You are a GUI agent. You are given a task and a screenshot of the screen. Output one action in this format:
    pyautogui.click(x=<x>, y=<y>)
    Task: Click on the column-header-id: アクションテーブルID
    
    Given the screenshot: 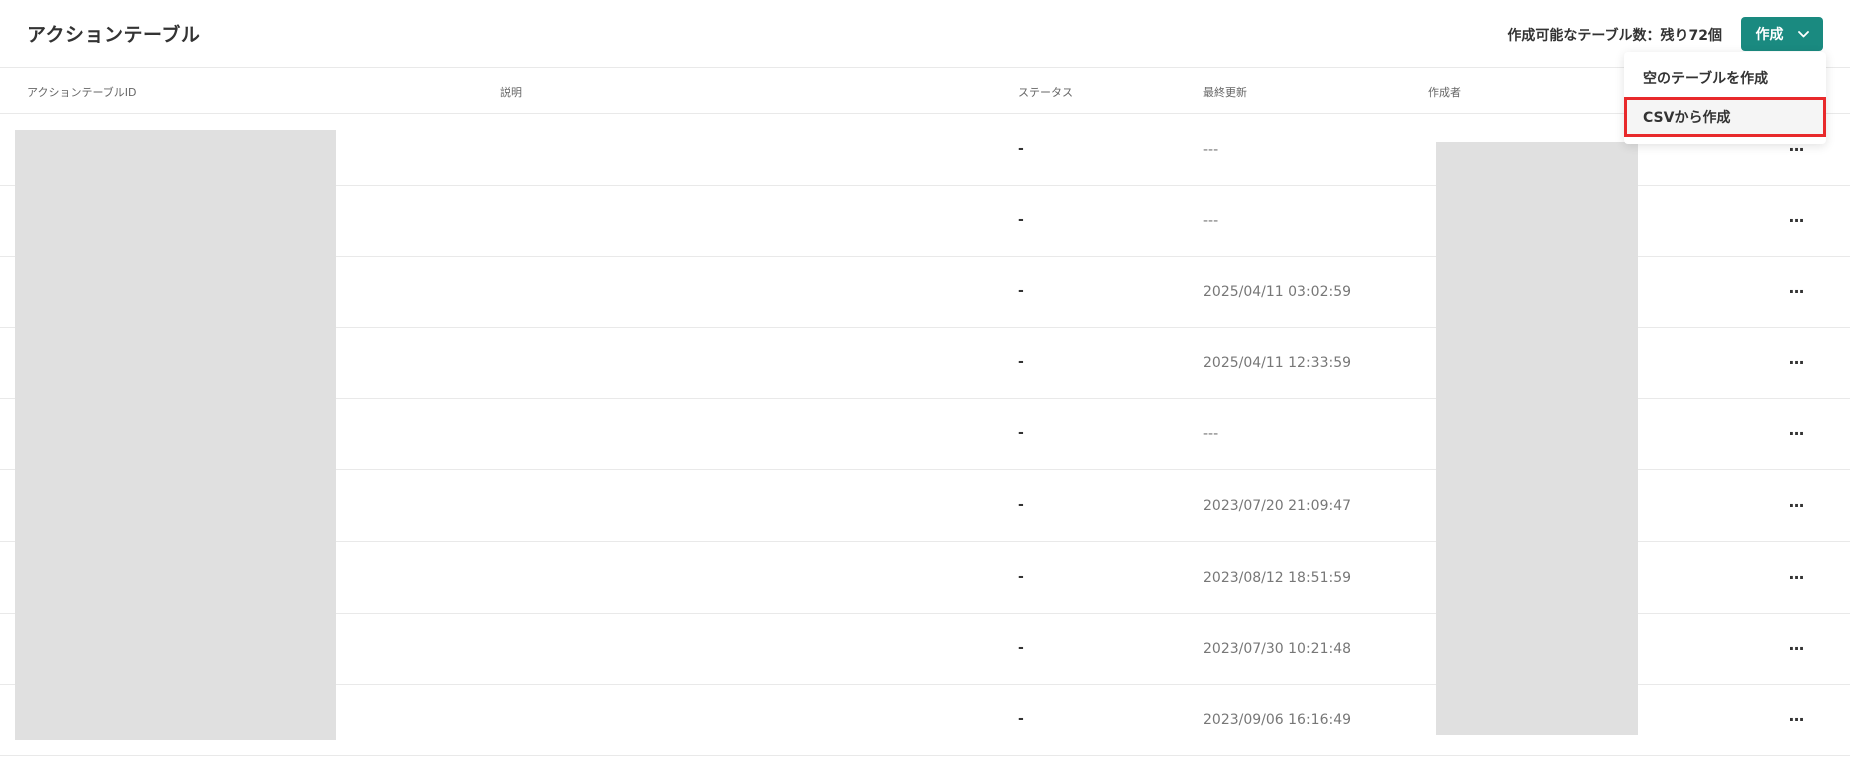 What is the action you would take?
    pyautogui.click(x=82, y=92)
    